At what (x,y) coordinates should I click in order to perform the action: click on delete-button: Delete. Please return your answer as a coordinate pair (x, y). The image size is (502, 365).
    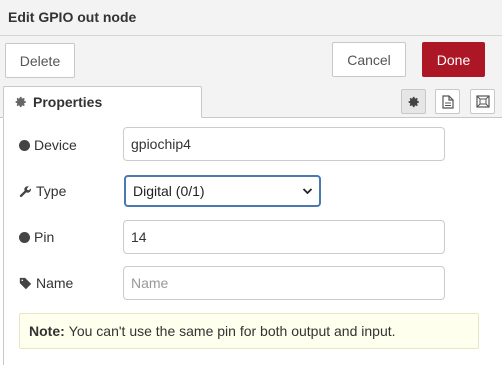
    Looking at the image, I should click on (40, 60).